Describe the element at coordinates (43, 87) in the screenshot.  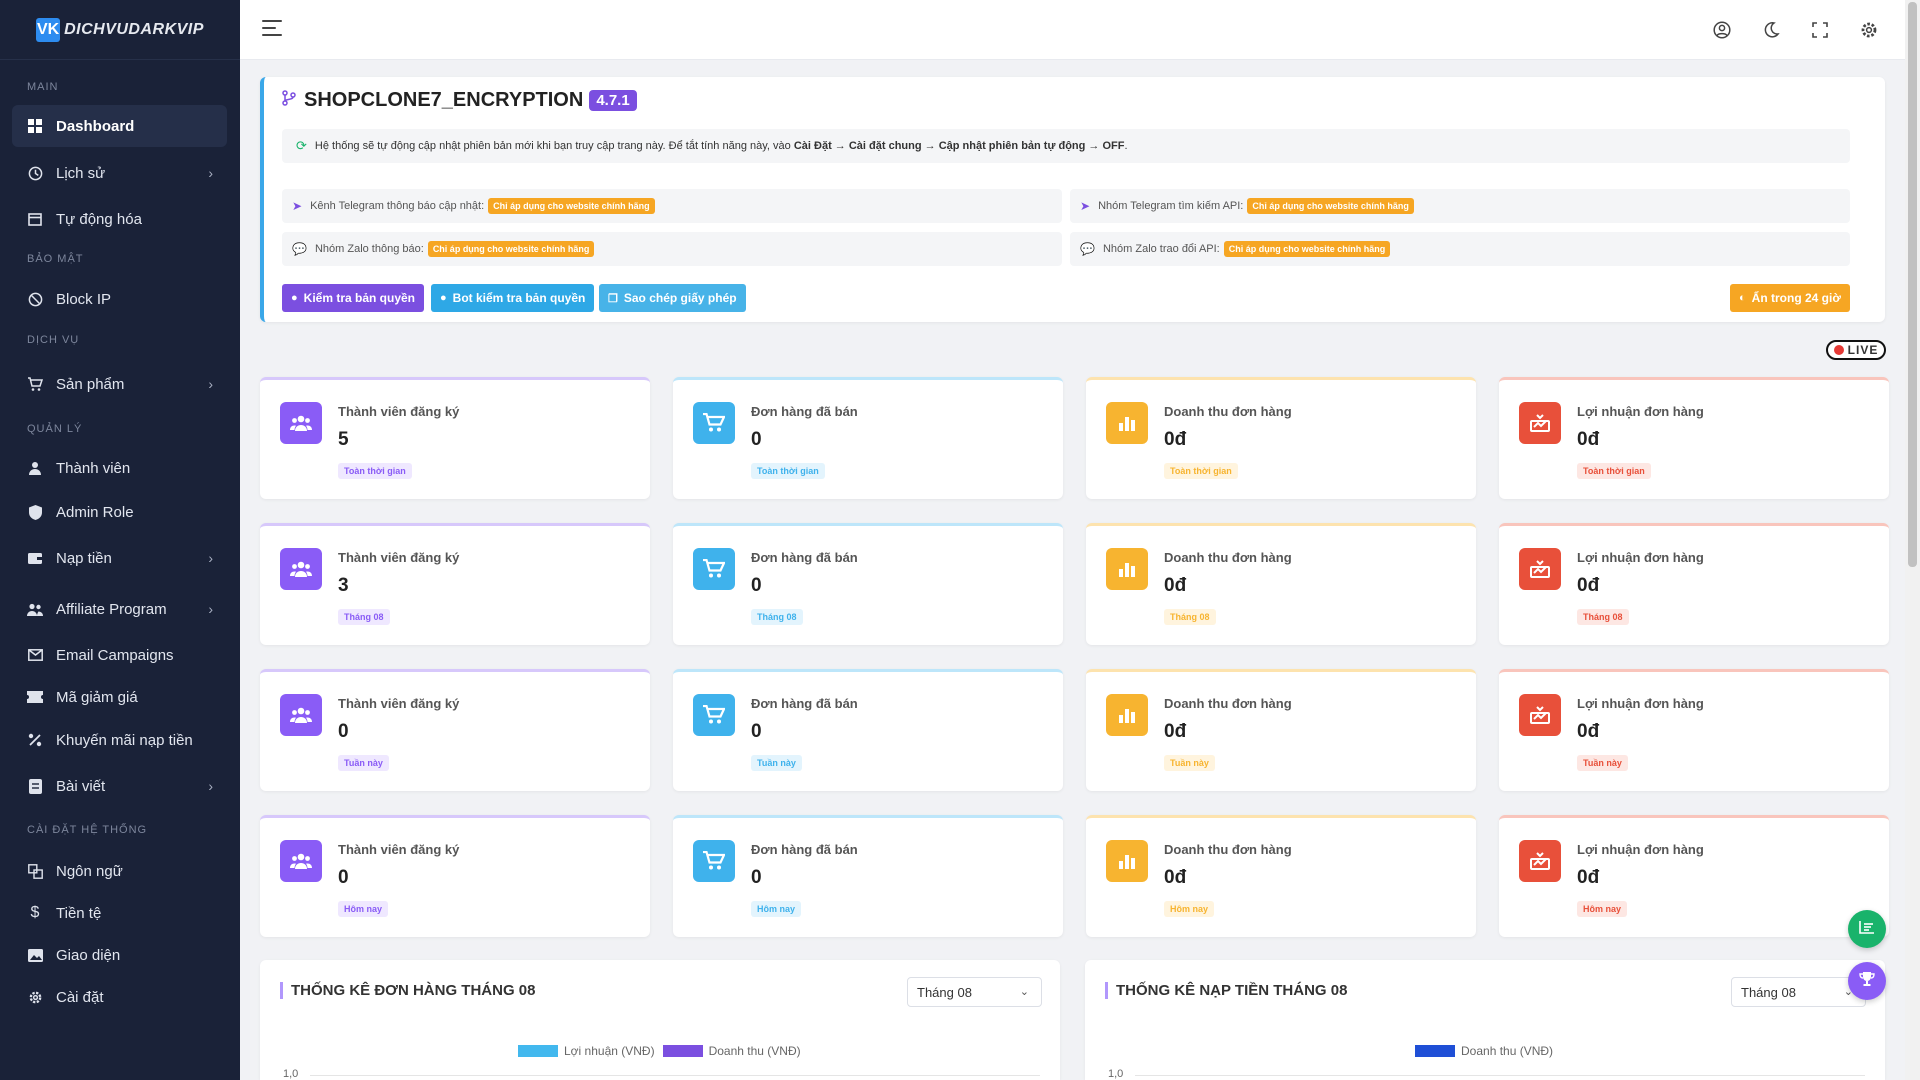
I see `section-main: MAIN` at that location.